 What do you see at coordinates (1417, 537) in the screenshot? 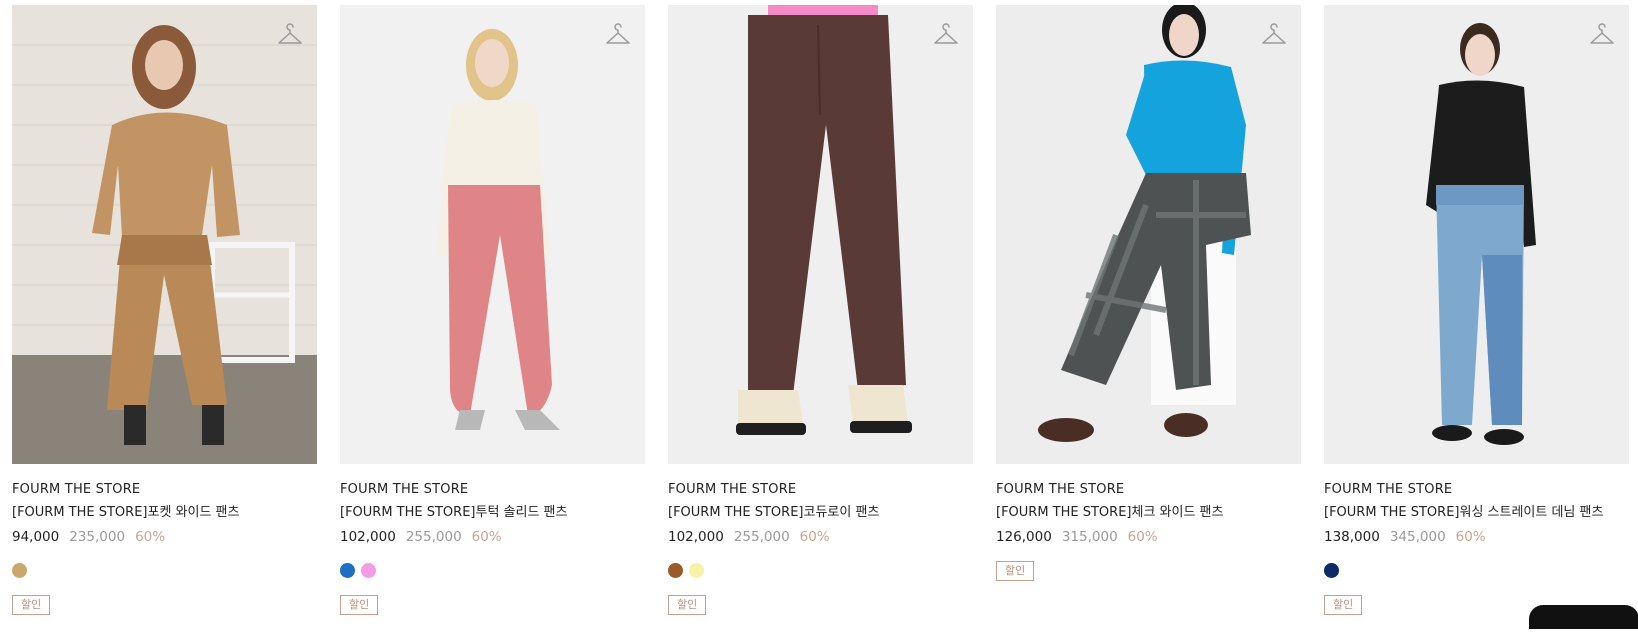
I see `original-price: 345,000` at bounding box center [1417, 537].